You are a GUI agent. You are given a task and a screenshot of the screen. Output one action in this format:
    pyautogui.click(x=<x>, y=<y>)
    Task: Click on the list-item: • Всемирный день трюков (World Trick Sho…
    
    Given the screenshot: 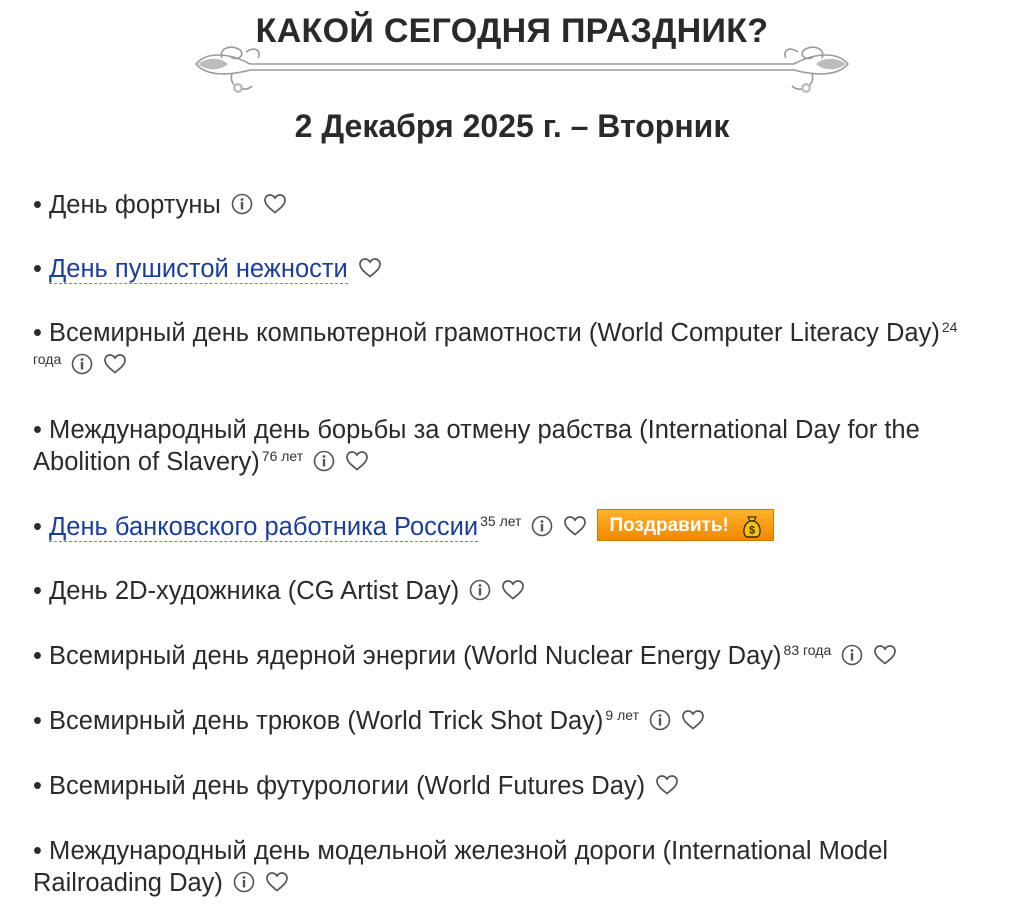 What is the action you would take?
    pyautogui.click(x=508, y=721)
    